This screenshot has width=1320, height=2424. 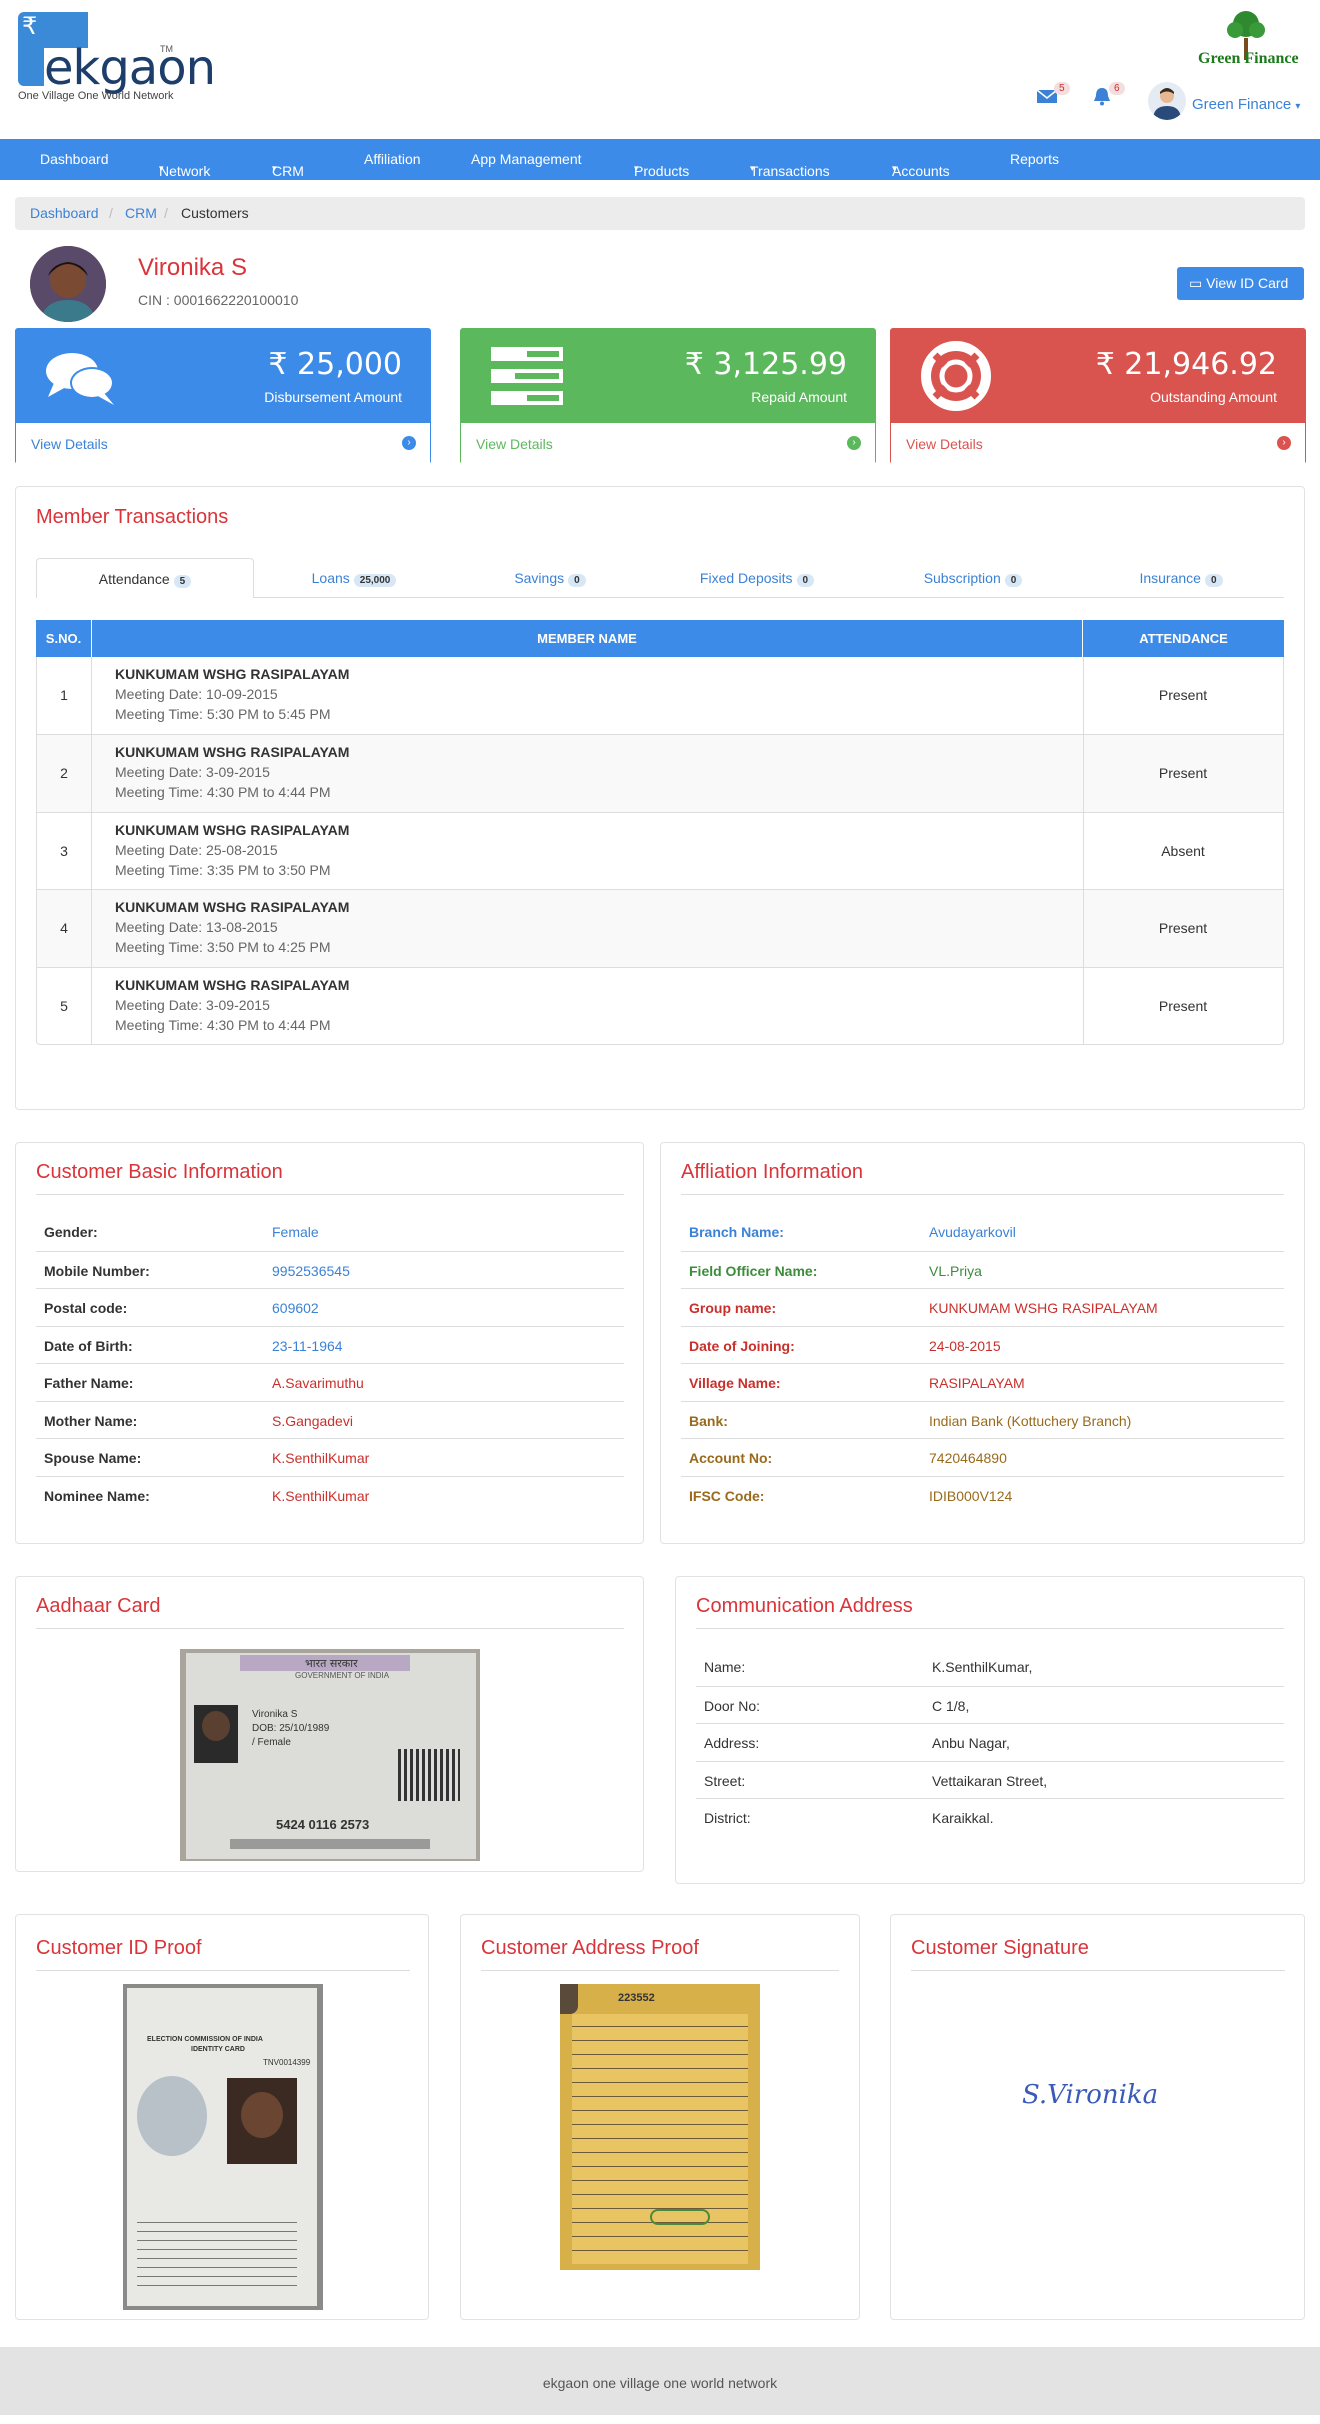 I want to click on info-value: Indian Bank (Kottuchery Branch), so click(x=1030, y=1420).